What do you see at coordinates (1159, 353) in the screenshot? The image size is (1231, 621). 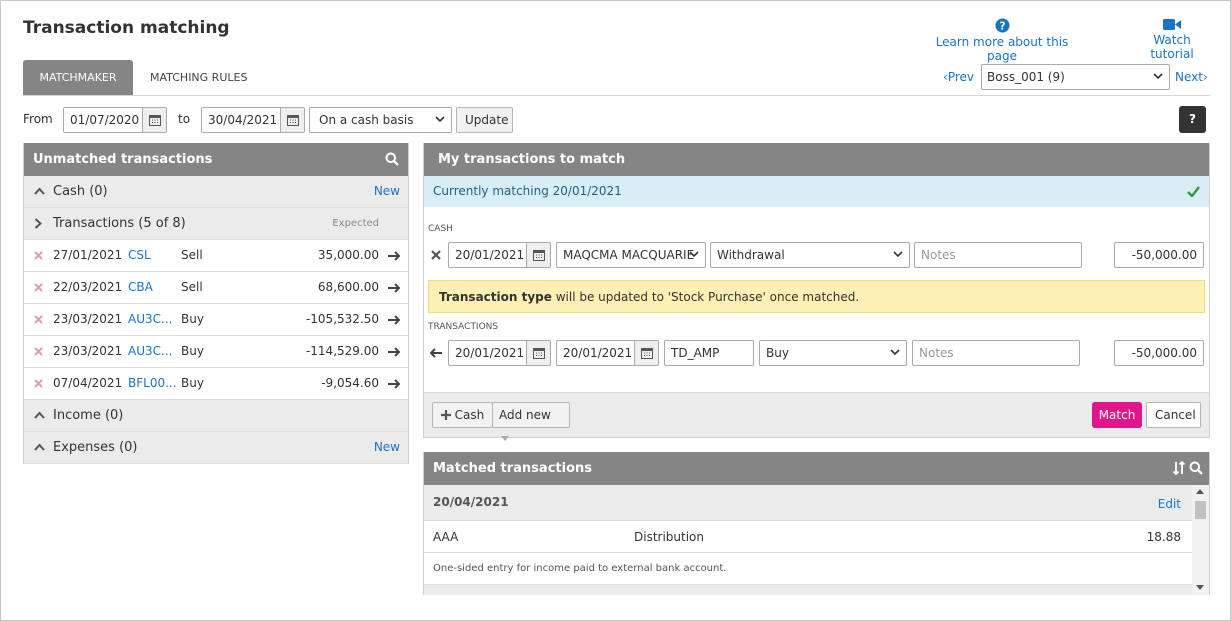 I see `tx-amount-field: -50,000.00` at bounding box center [1159, 353].